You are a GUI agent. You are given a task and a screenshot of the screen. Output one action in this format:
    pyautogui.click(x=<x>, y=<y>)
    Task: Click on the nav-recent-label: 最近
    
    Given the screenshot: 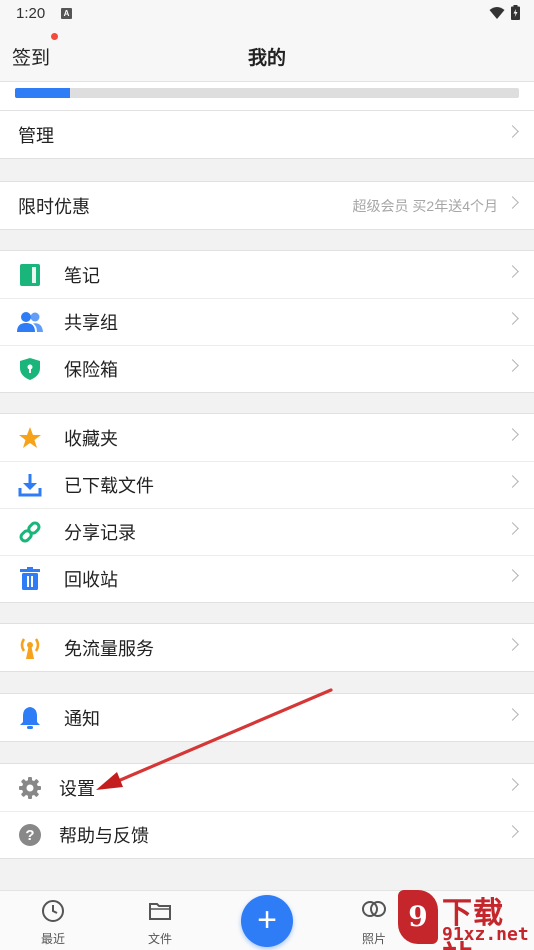 What is the action you would take?
    pyautogui.click(x=52, y=939)
    